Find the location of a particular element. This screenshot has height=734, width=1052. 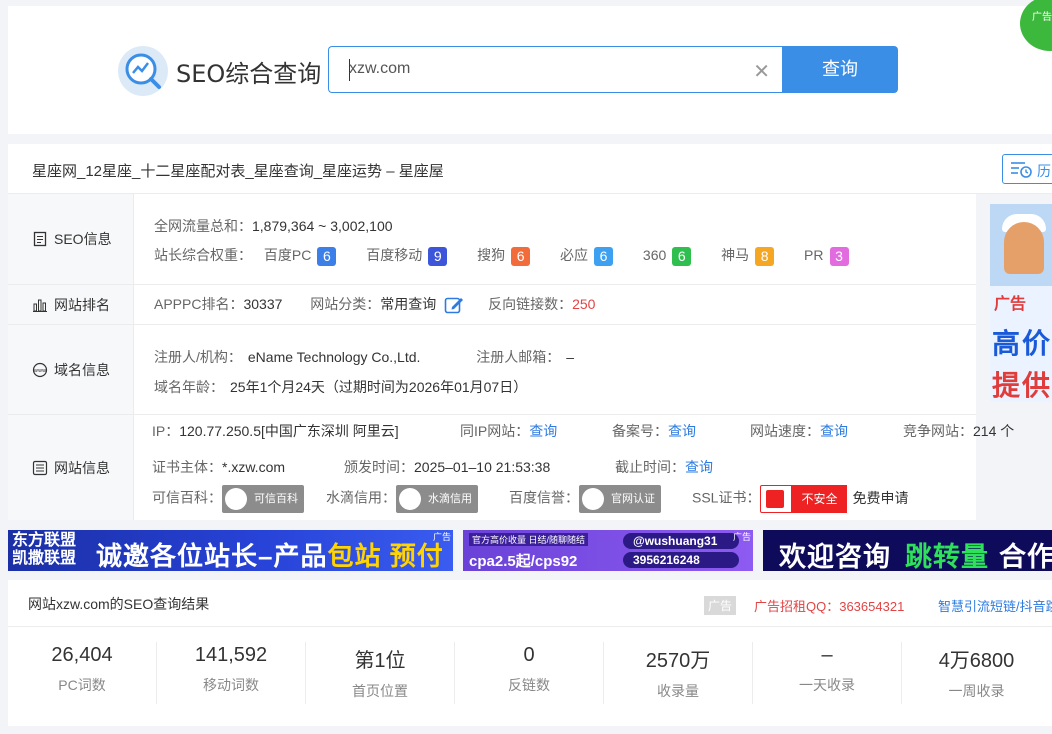

shuidi-stamp-text: 水滴信用 is located at coordinates (450, 499).